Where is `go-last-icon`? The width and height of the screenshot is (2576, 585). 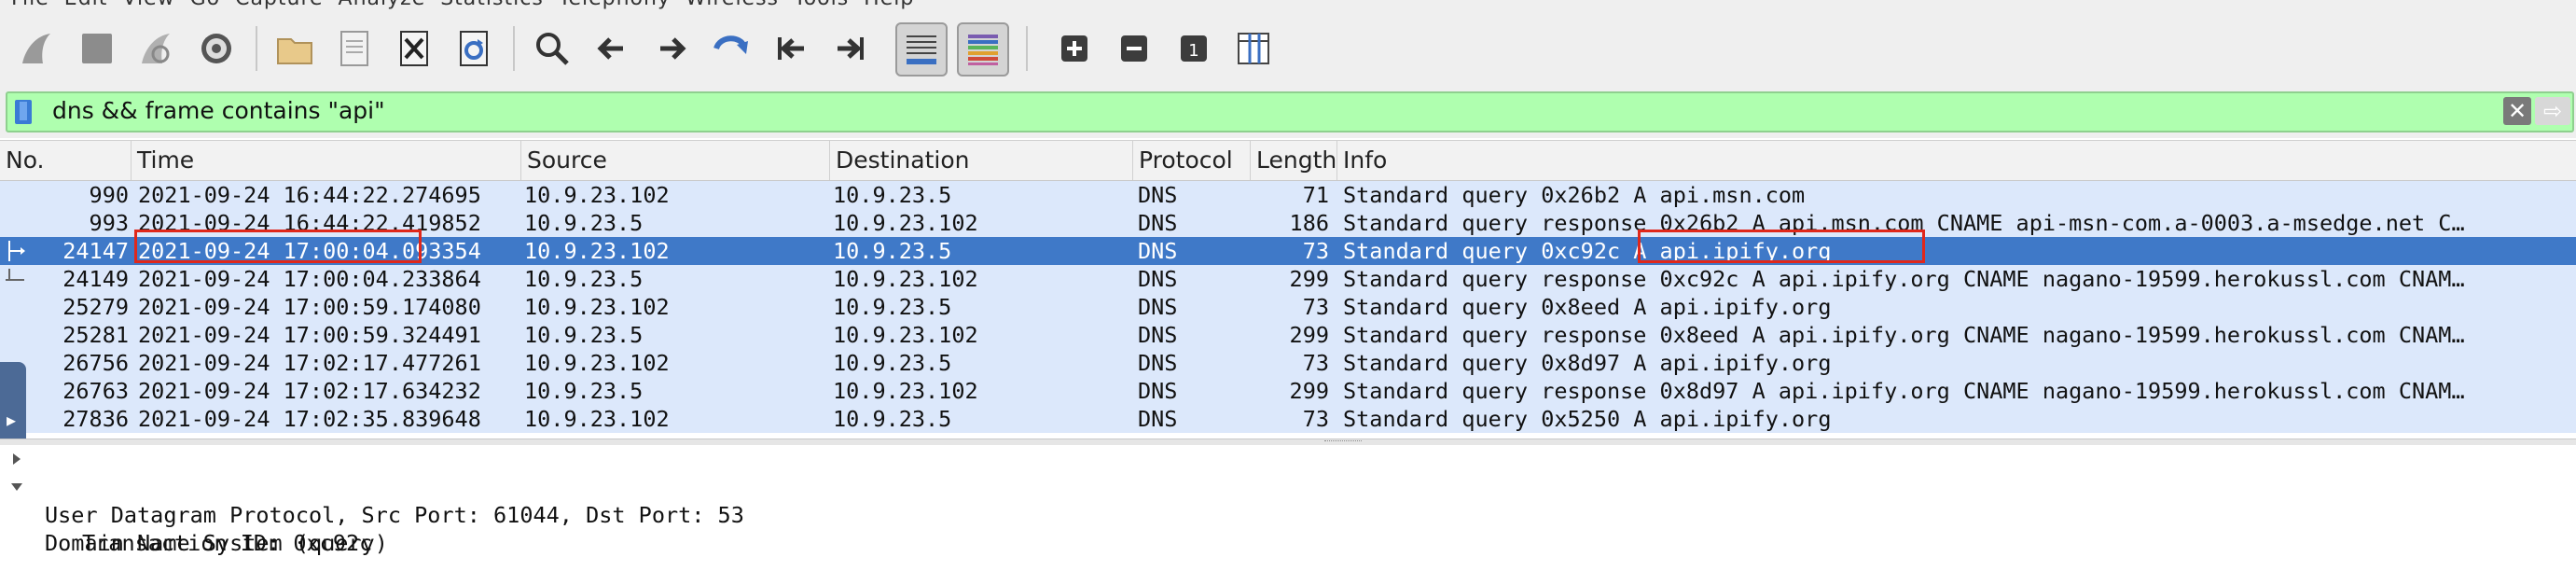
go-last-icon is located at coordinates (850, 48).